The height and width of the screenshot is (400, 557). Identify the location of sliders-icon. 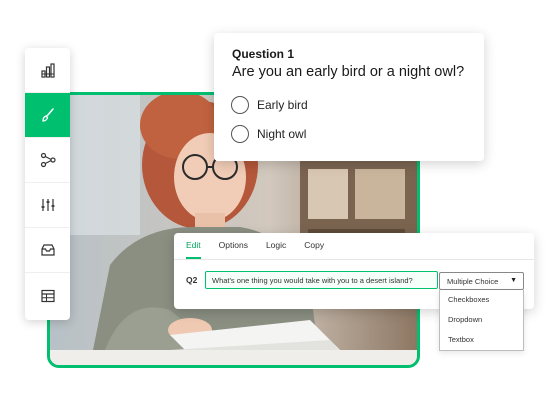
(47, 205).